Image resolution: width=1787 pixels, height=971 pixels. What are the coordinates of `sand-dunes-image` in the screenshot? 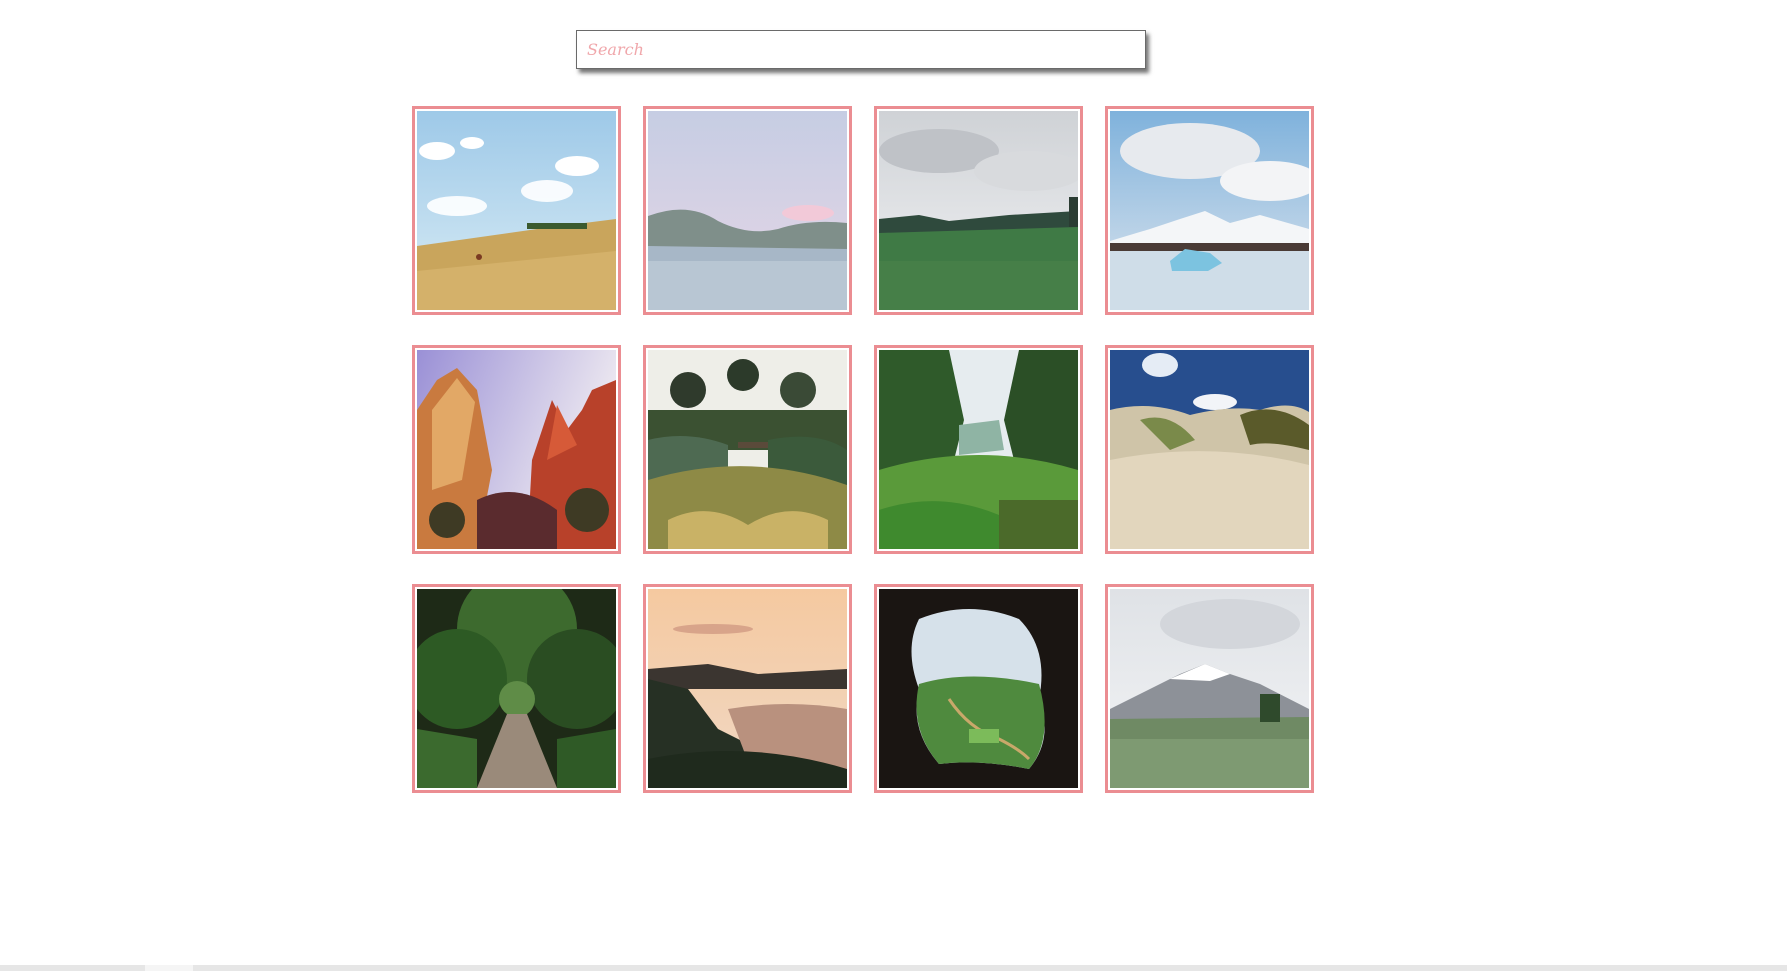 It's located at (1209, 449).